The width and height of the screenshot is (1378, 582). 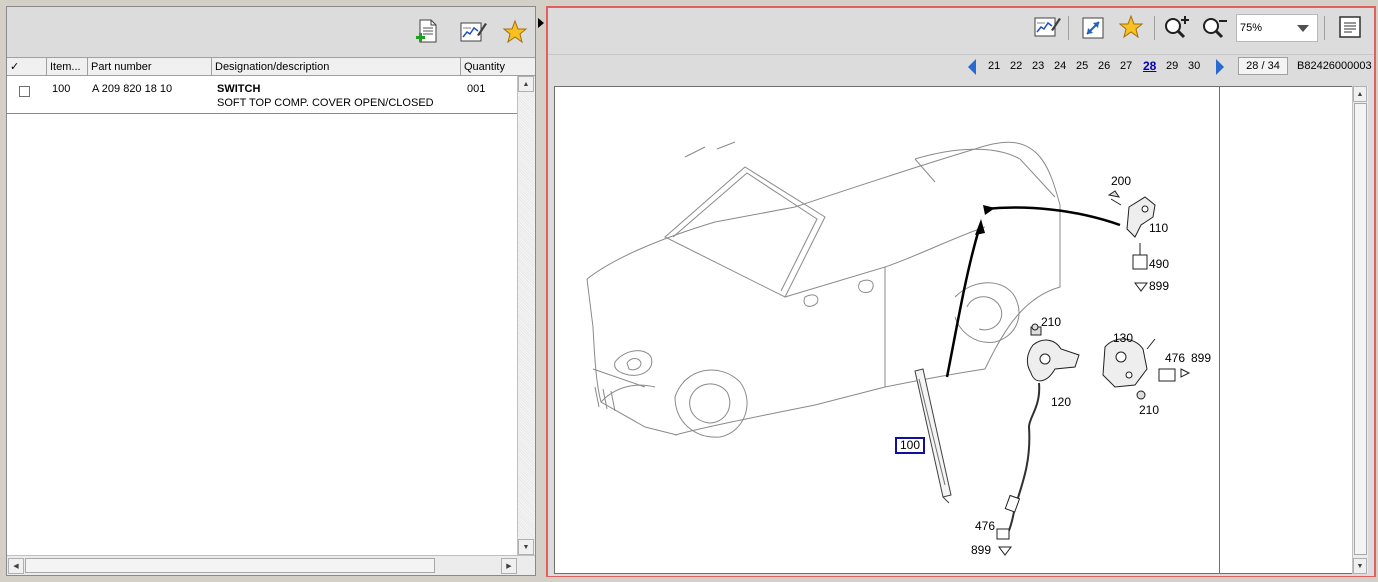 What do you see at coordinates (325, 103) in the screenshot?
I see `description: SOFT TOP COMP. COVER OPEN/CLOSED` at bounding box center [325, 103].